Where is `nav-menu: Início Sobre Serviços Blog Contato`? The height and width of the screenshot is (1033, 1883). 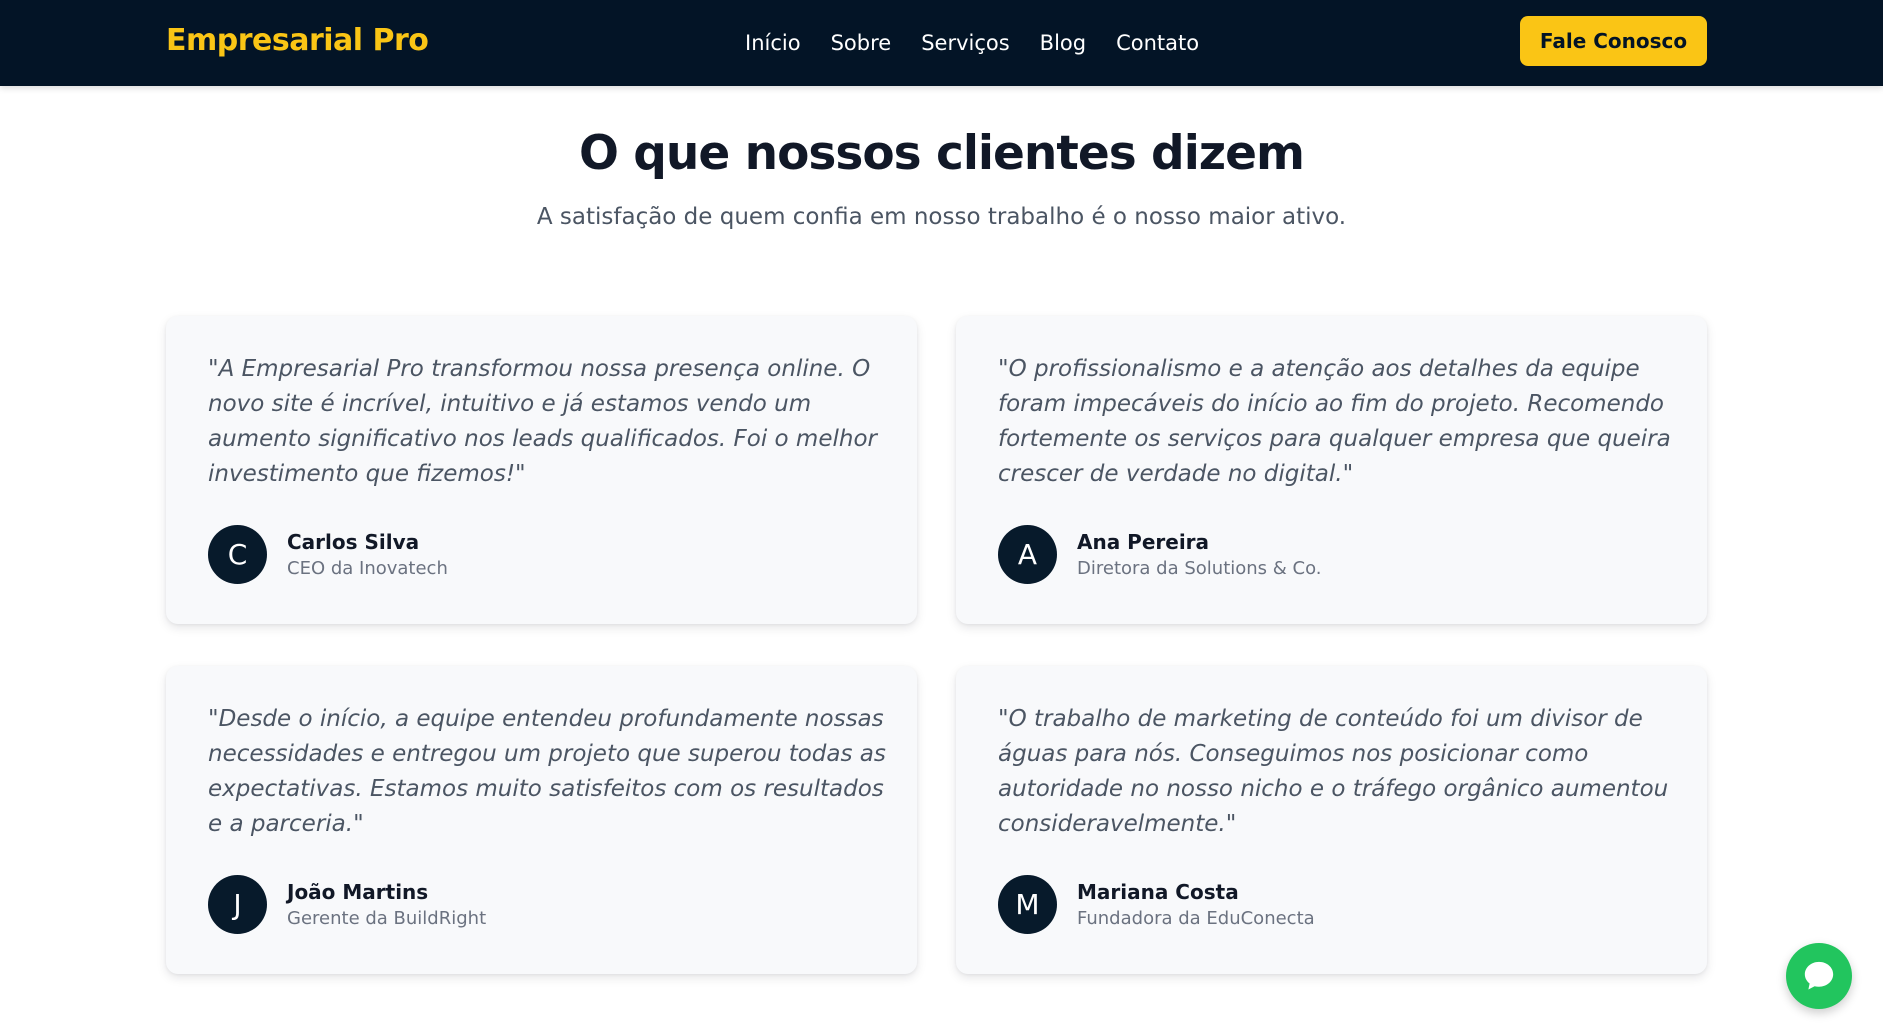 nav-menu: Início Sobre Serviços Blog Contato is located at coordinates (972, 43).